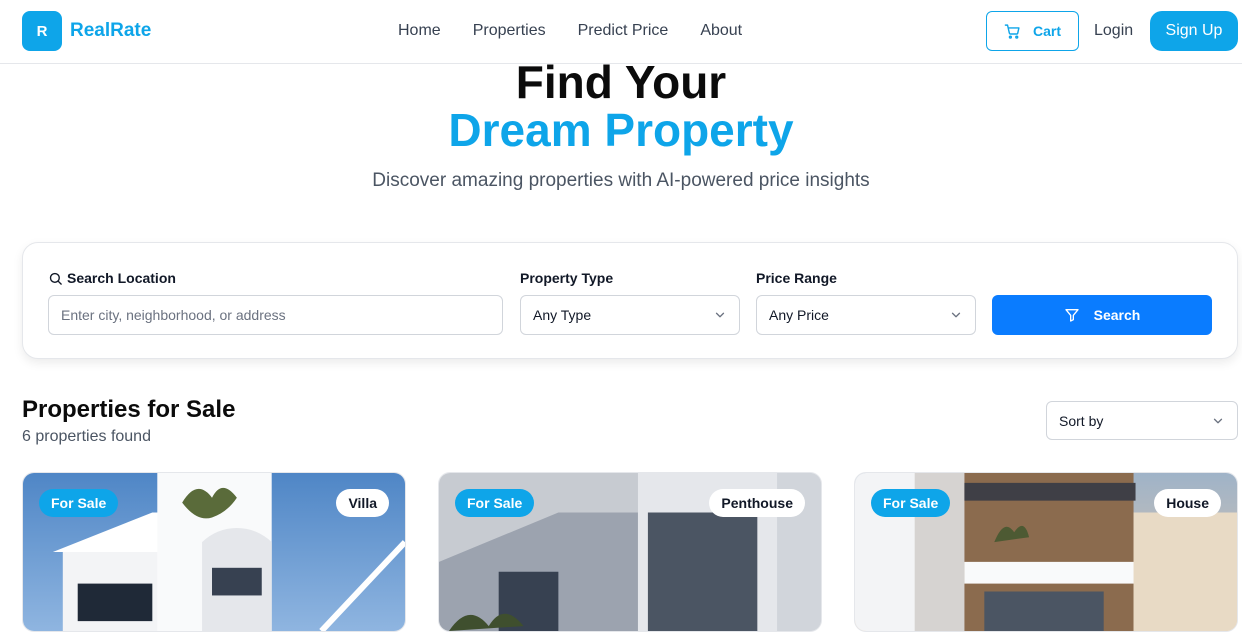 The width and height of the screenshot is (1242, 632). Describe the element at coordinates (1046, 31) in the screenshot. I see `cart-label: Cart` at that location.